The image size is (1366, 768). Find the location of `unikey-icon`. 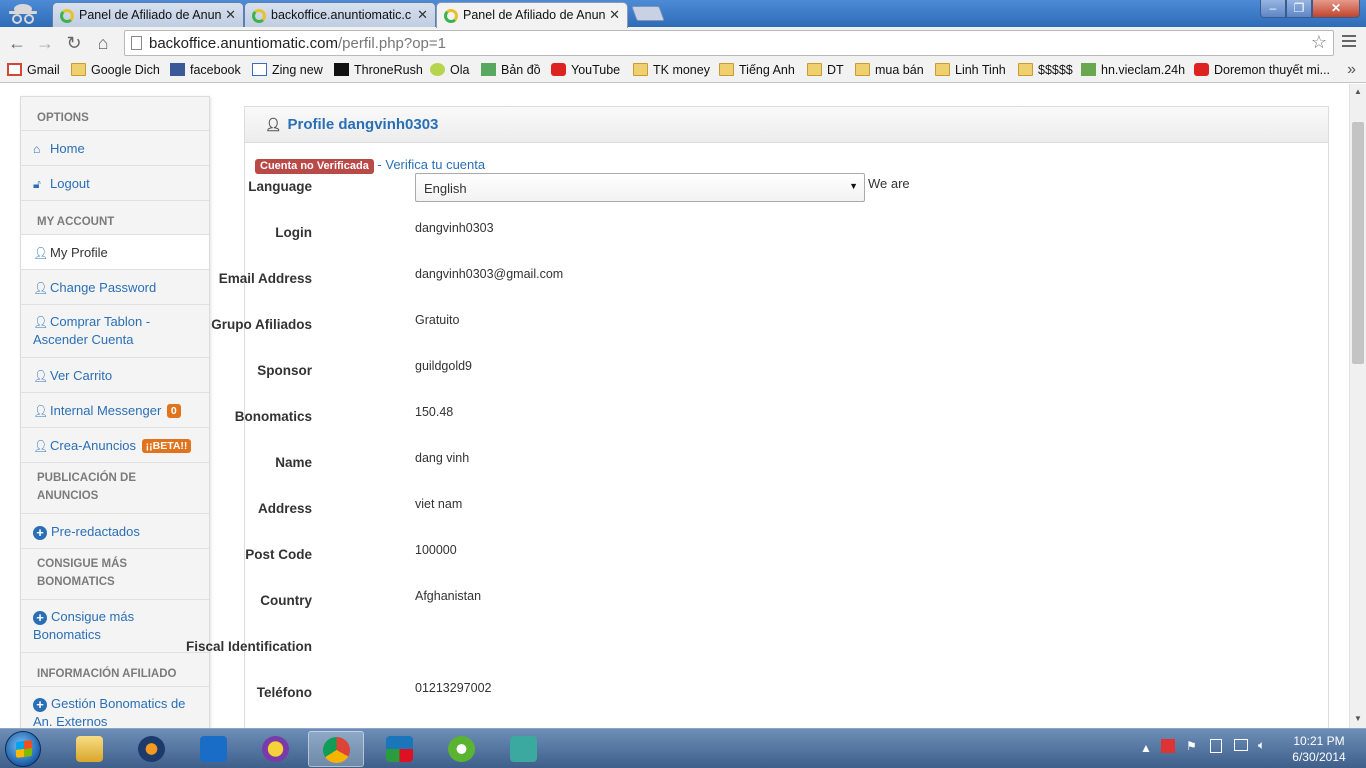

unikey-icon is located at coordinates (399, 749).